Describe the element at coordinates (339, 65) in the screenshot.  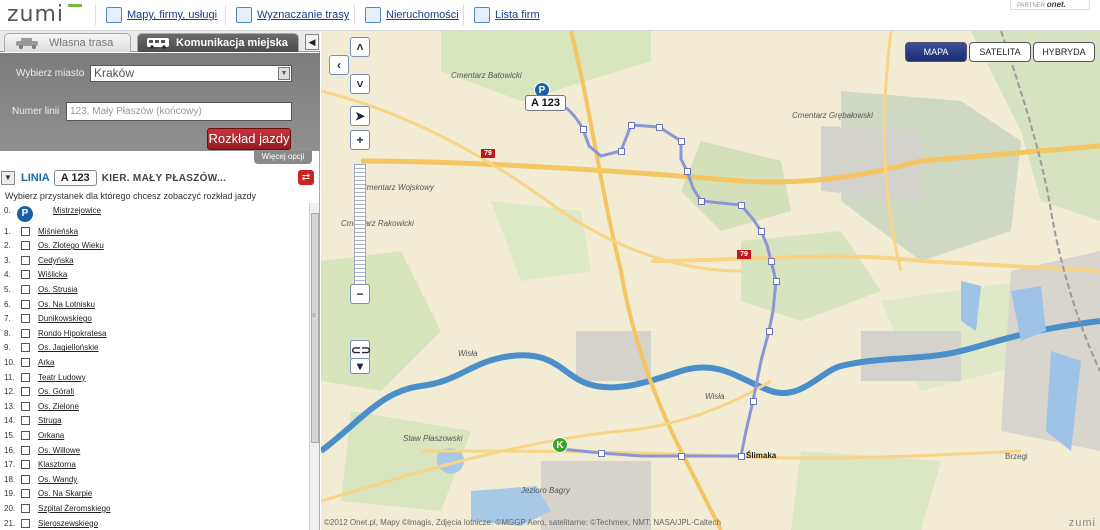
I see `pan-left-button: ‹` at that location.